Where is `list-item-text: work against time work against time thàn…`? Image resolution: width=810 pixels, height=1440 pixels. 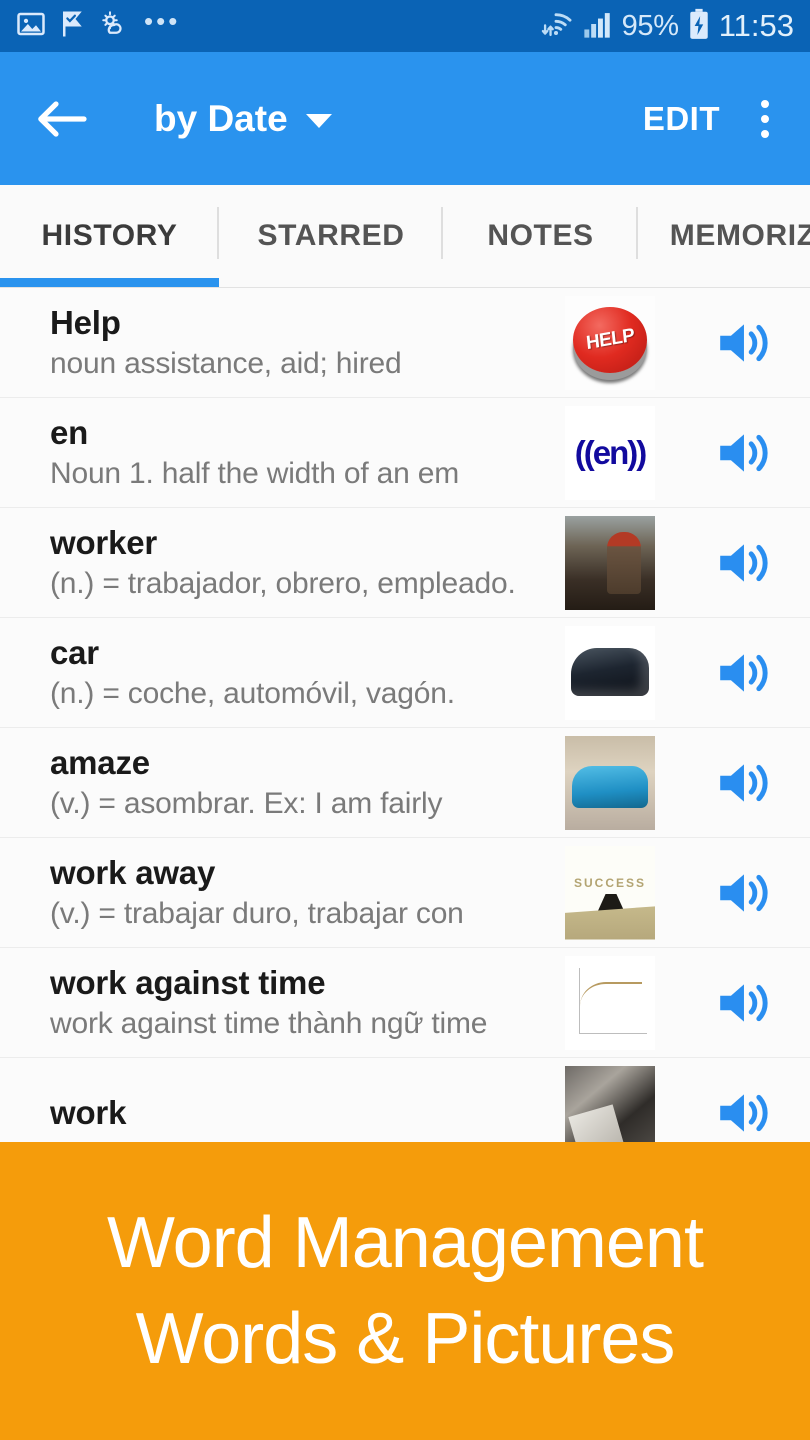 list-item-text: work against time work against time thàn… is located at coordinates (270, 1003).